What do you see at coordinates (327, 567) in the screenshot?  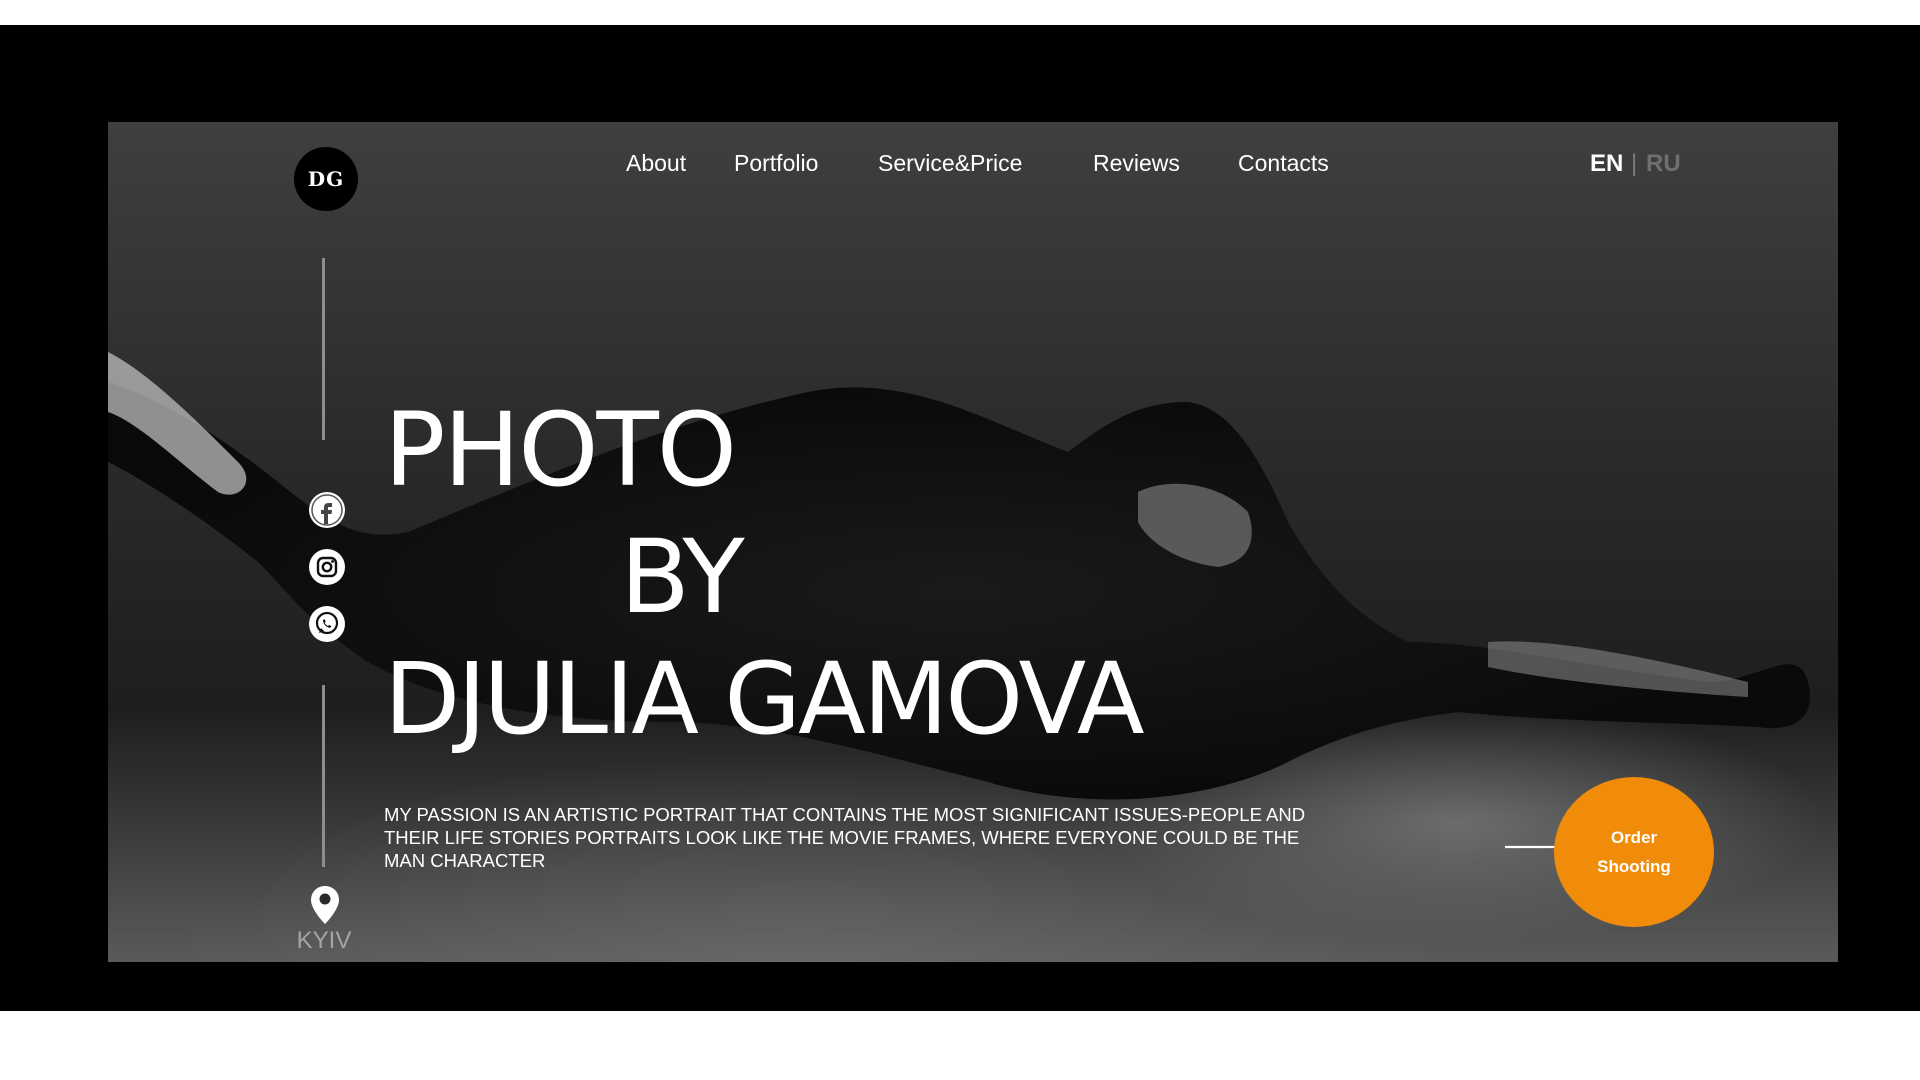 I see `instagram-icon` at bounding box center [327, 567].